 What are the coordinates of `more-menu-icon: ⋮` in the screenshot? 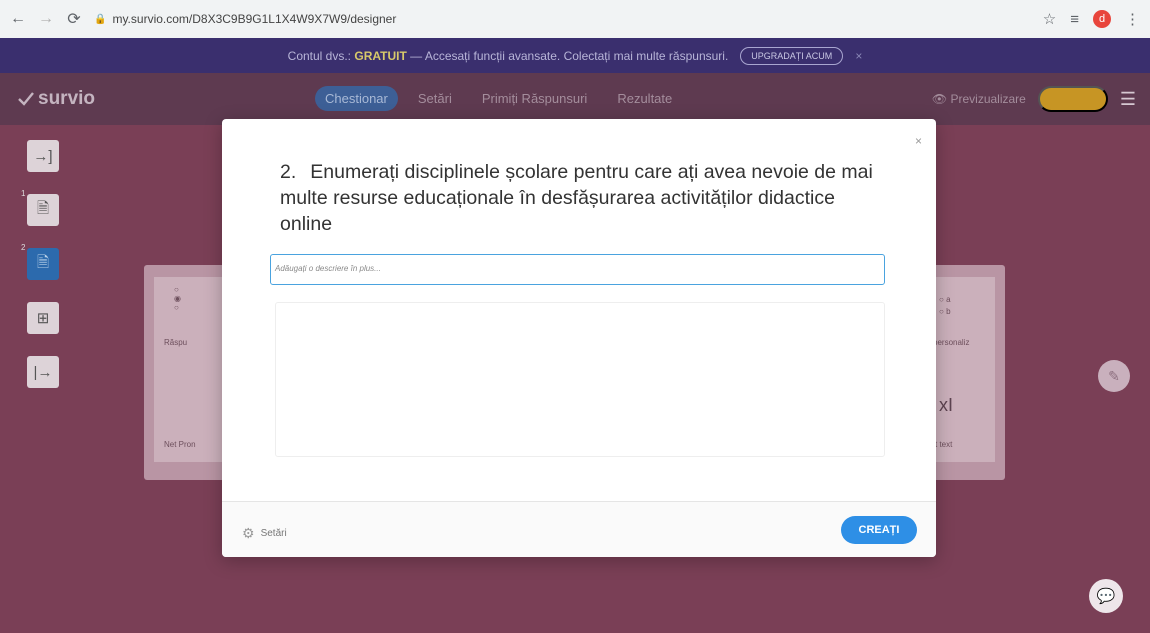 It's located at (1132, 19).